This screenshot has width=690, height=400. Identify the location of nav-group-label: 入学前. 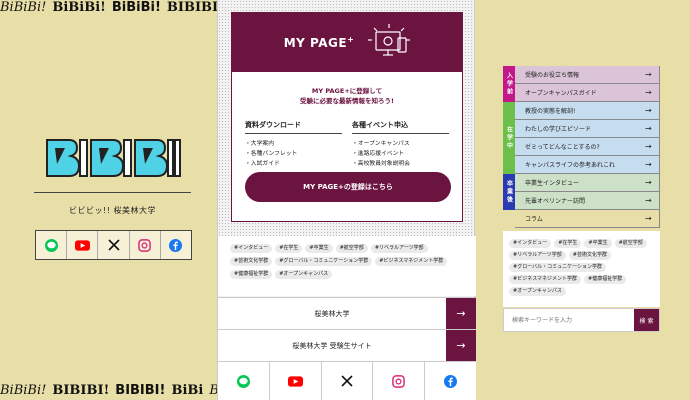
(509, 84).